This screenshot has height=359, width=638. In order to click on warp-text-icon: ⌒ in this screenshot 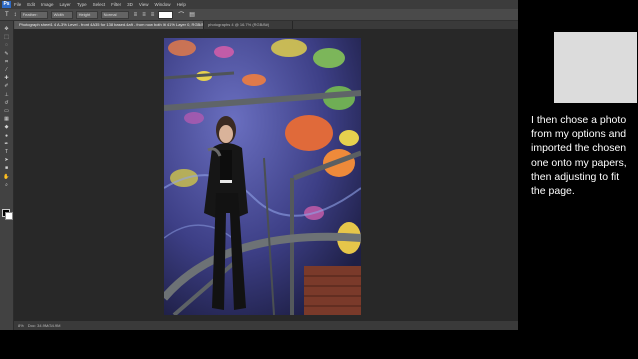, I will do `click(181, 14)`.